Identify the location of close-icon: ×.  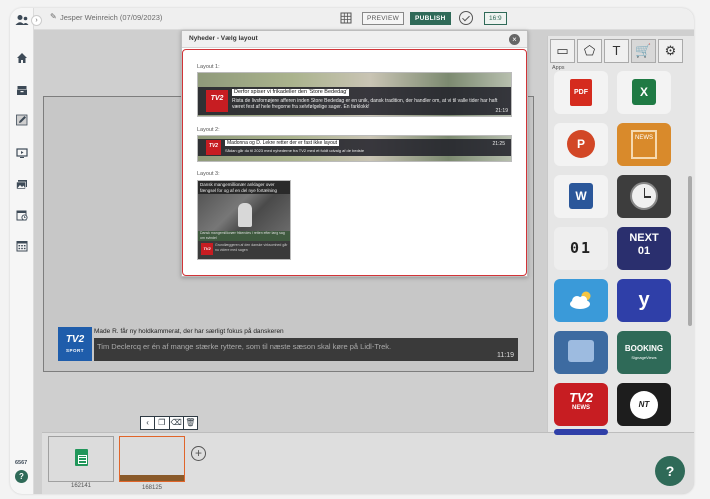
(514, 39).